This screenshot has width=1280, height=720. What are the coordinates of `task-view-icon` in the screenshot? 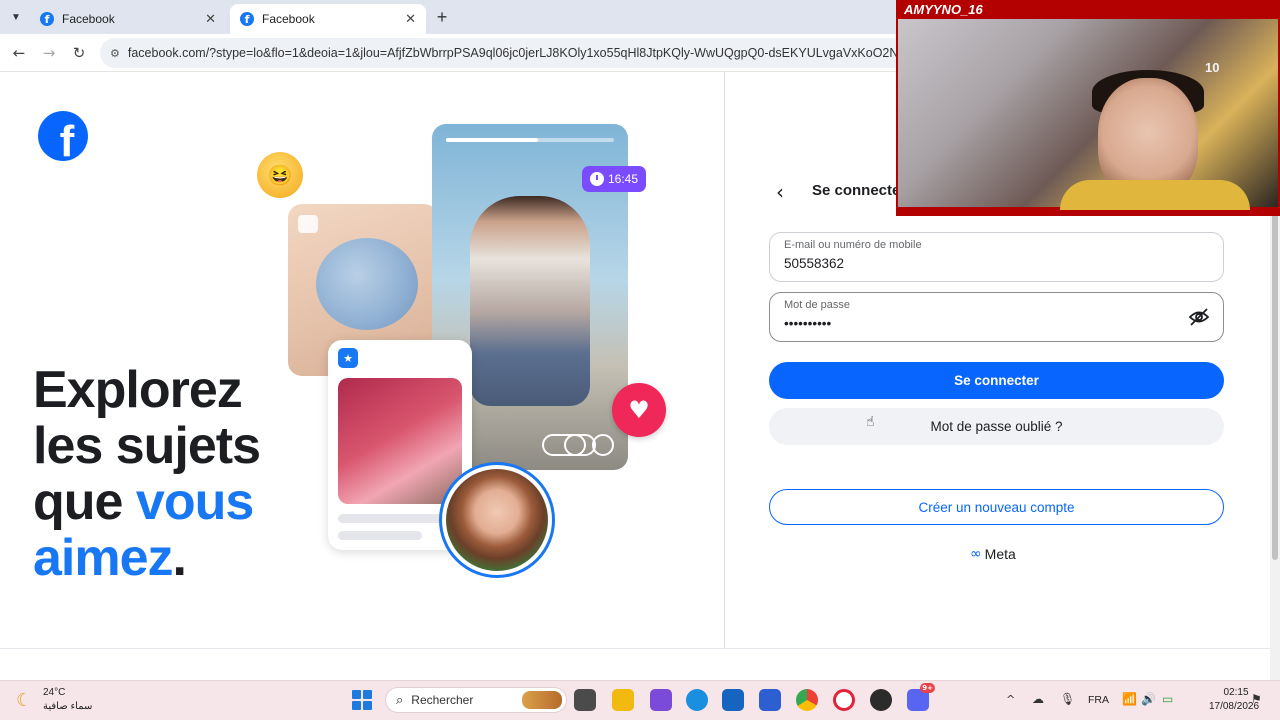 It's located at (585, 700).